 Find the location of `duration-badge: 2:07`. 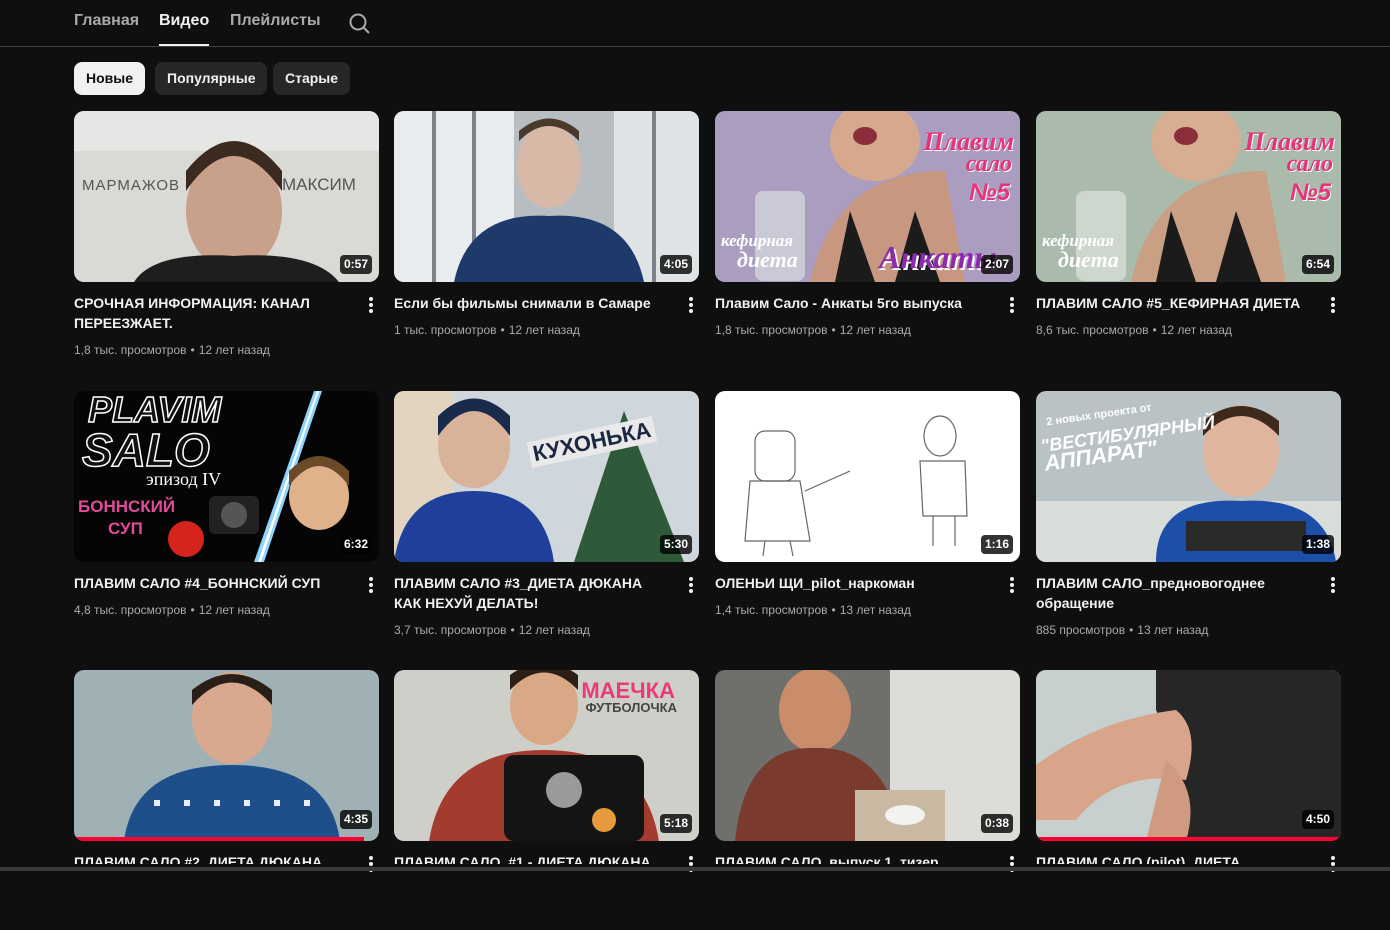

duration-badge: 2:07 is located at coordinates (996, 264).